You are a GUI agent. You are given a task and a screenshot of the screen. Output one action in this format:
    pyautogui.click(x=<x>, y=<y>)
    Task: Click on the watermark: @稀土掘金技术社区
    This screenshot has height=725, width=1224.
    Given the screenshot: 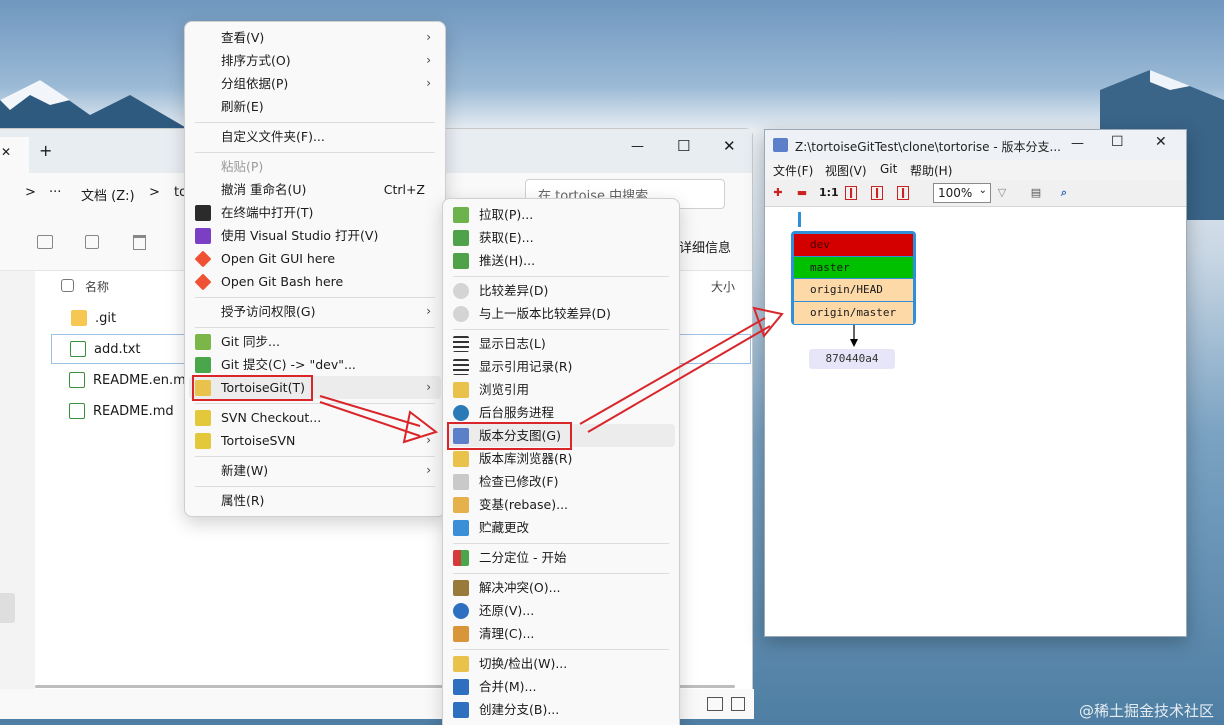 What is the action you would take?
    pyautogui.click(x=1146, y=711)
    